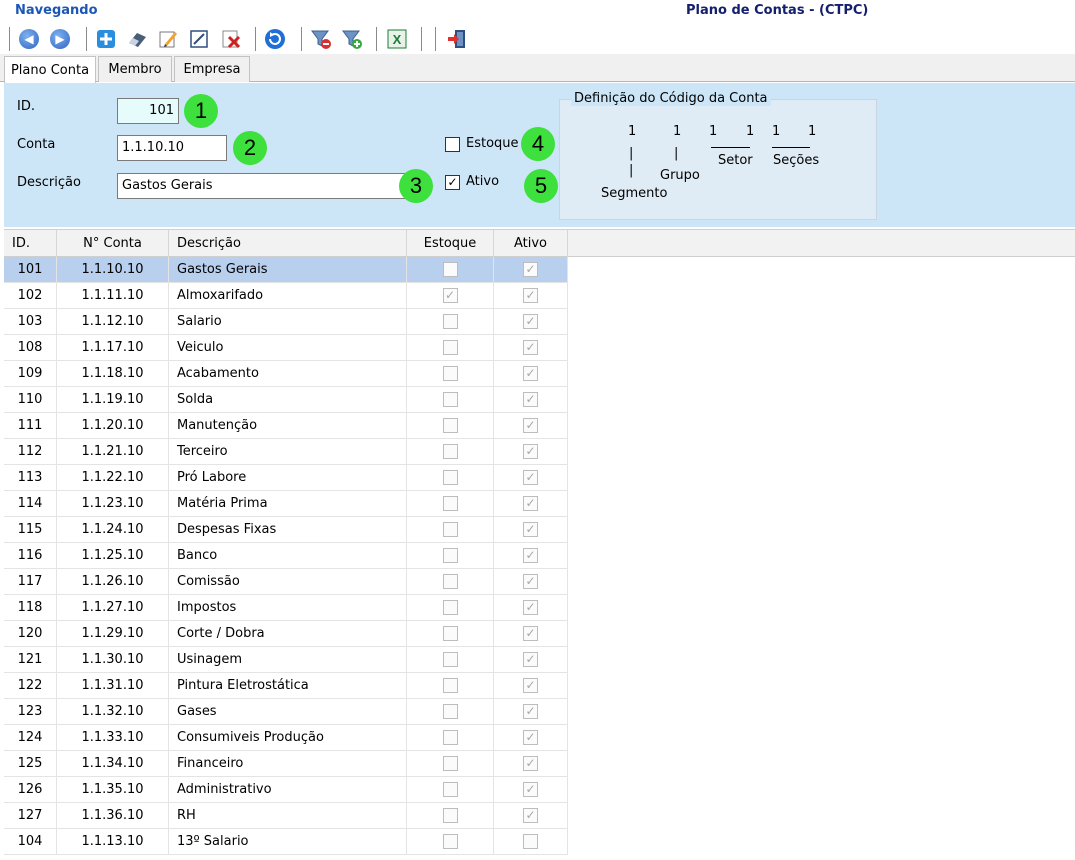 The width and height of the screenshot is (1075, 860). I want to click on table-row: 111 1.1.20.10 Manutenção ✓, so click(286, 426).